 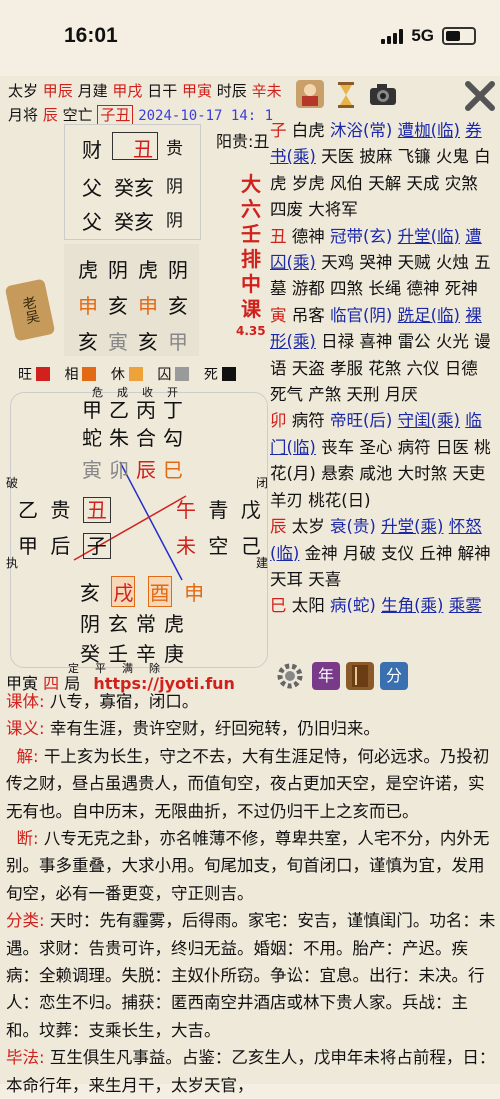 What do you see at coordinates (91, 35) in the screenshot?
I see `status-time: 16:01` at bounding box center [91, 35].